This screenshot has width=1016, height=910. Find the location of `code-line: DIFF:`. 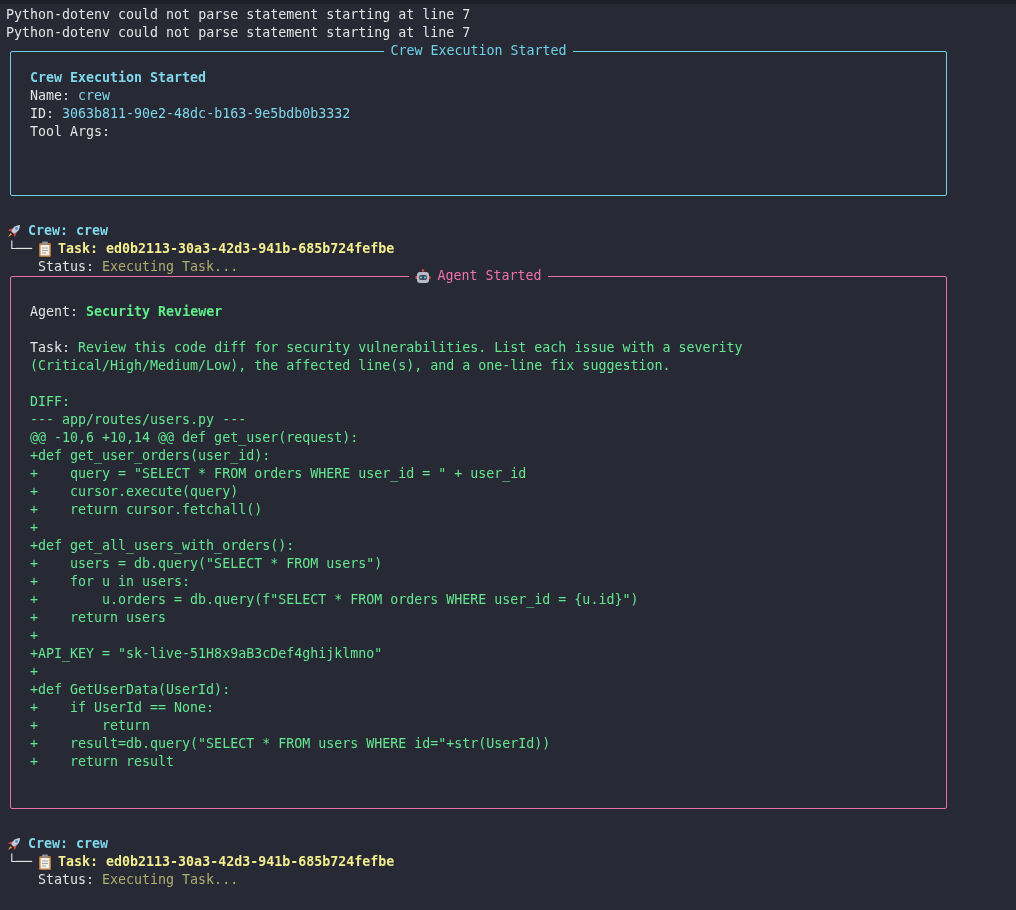

code-line: DIFF: is located at coordinates (51, 402).